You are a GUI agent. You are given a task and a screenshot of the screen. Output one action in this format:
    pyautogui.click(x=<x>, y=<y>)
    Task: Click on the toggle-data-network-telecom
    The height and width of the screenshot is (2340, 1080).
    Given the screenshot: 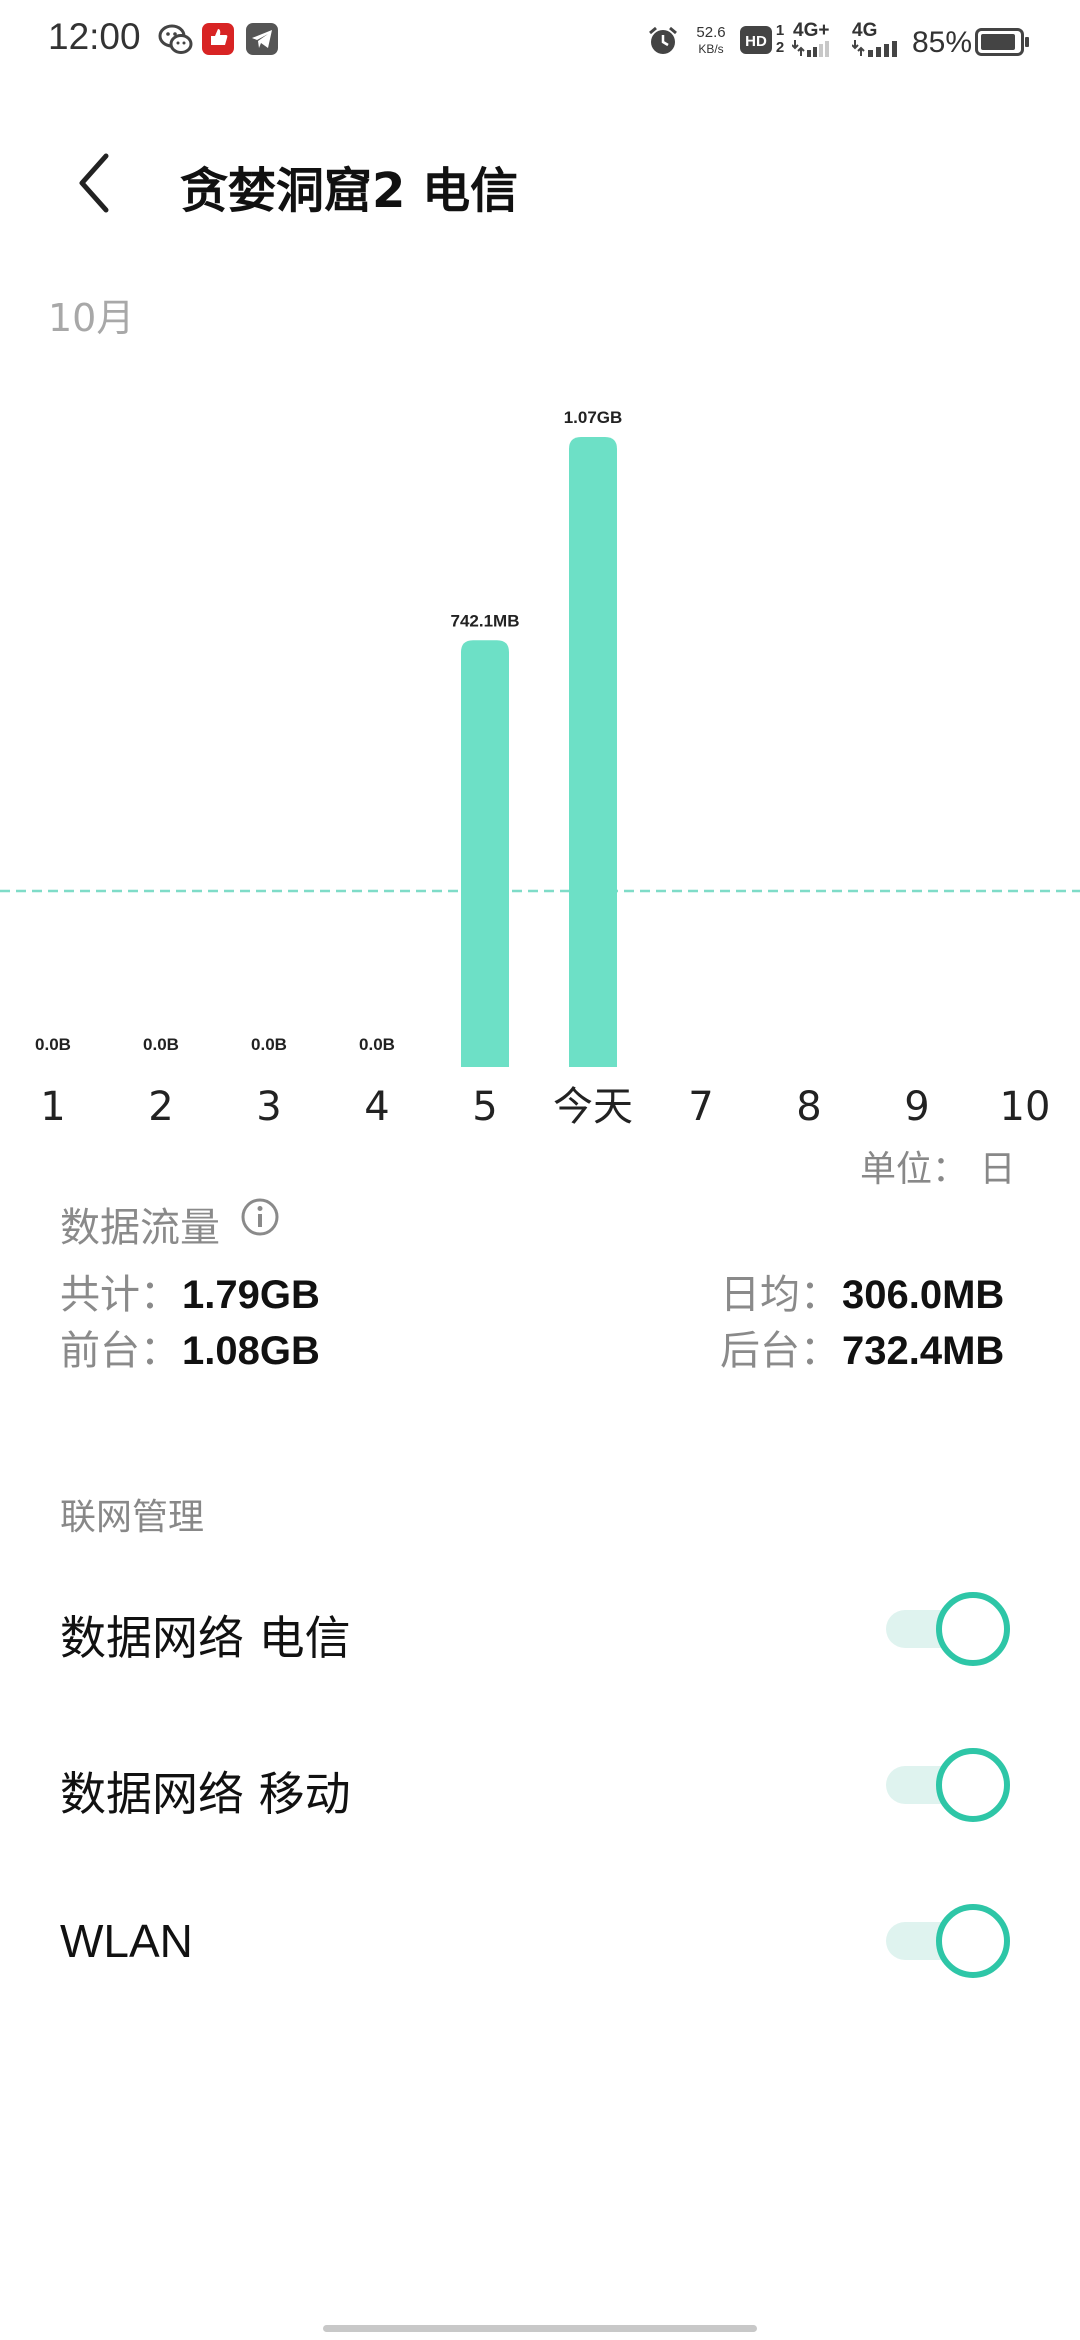 What is the action you would take?
    pyautogui.click(x=948, y=1629)
    